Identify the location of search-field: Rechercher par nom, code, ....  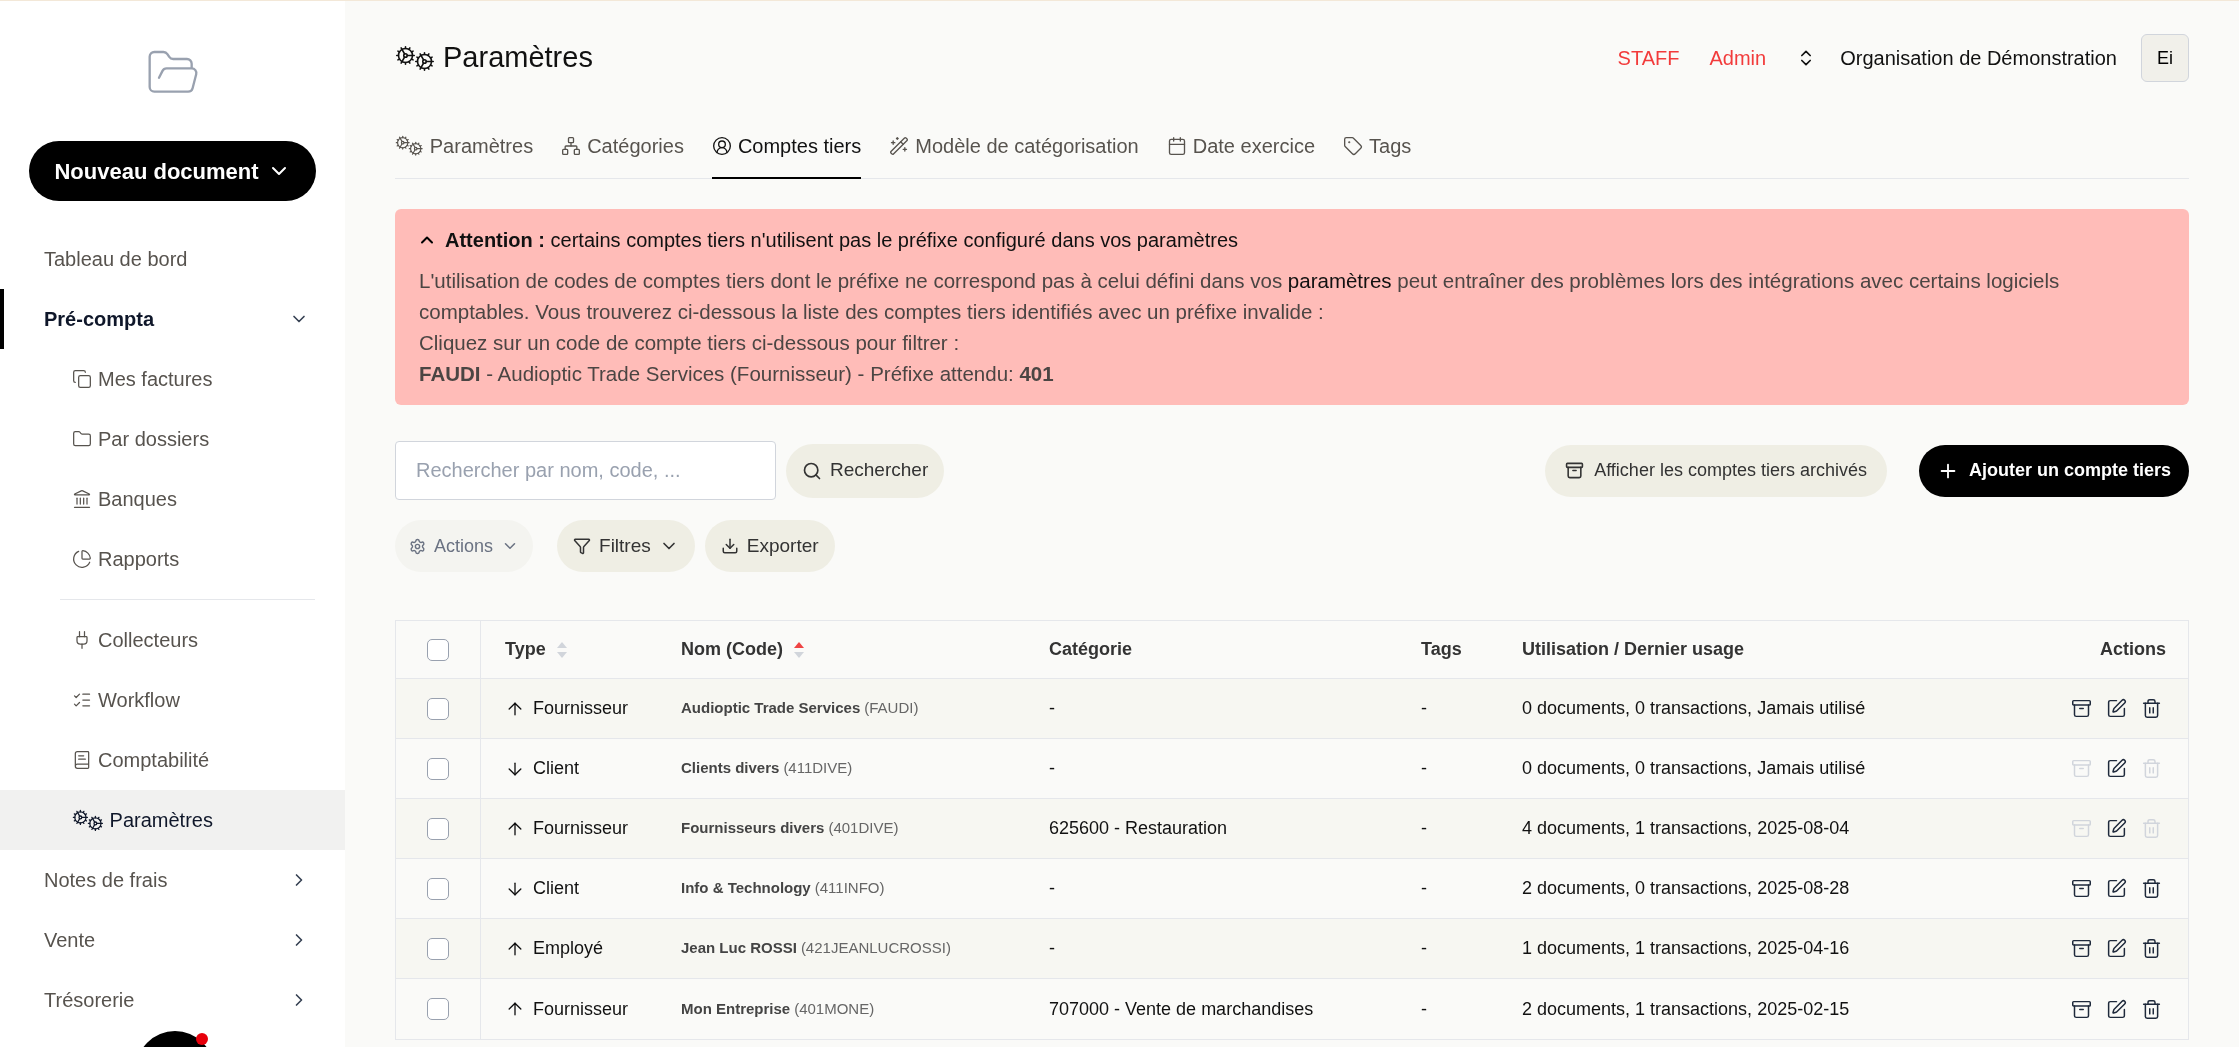
(585, 470).